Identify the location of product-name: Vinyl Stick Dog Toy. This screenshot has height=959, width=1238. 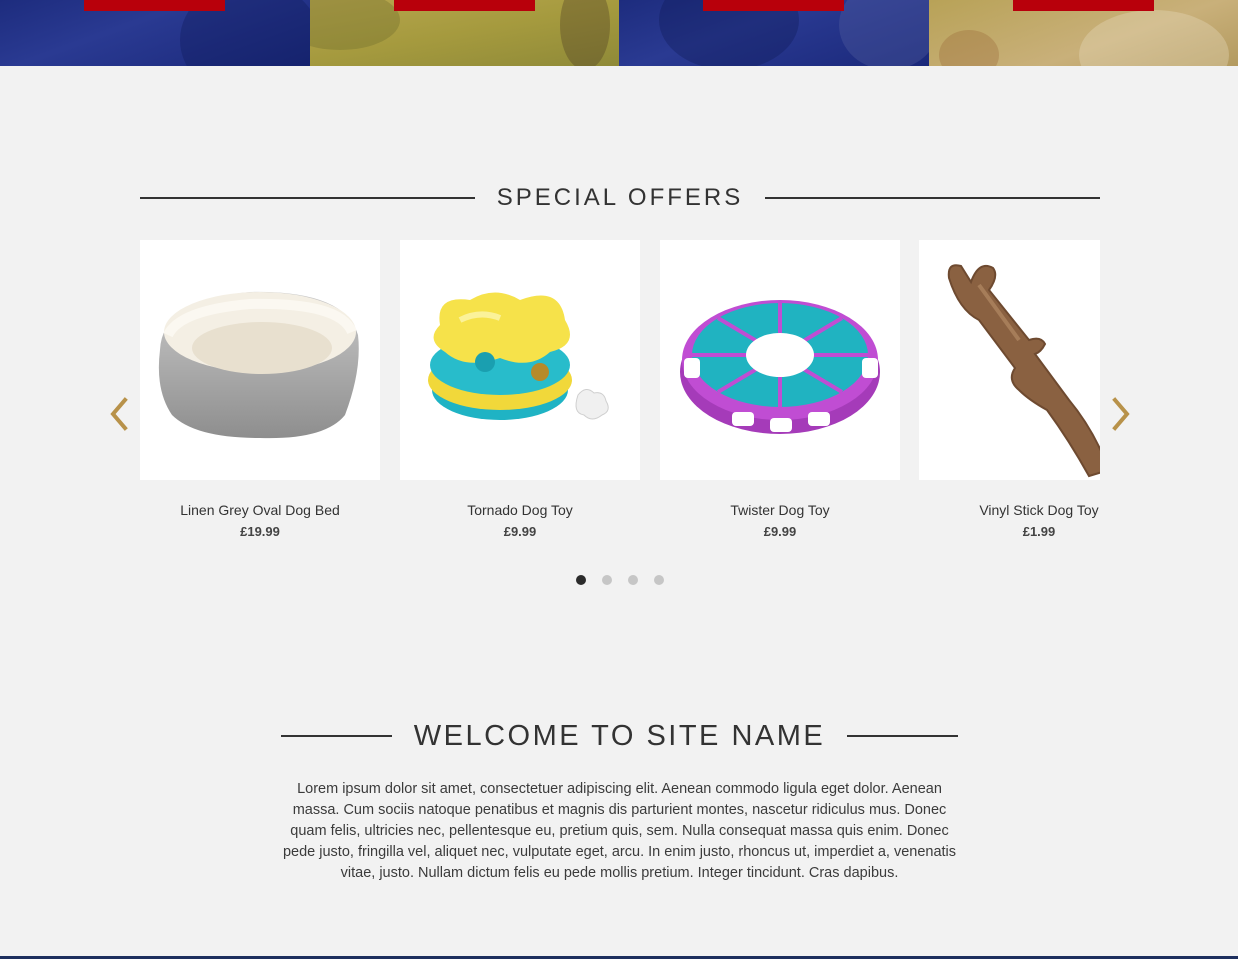
(1009, 510).